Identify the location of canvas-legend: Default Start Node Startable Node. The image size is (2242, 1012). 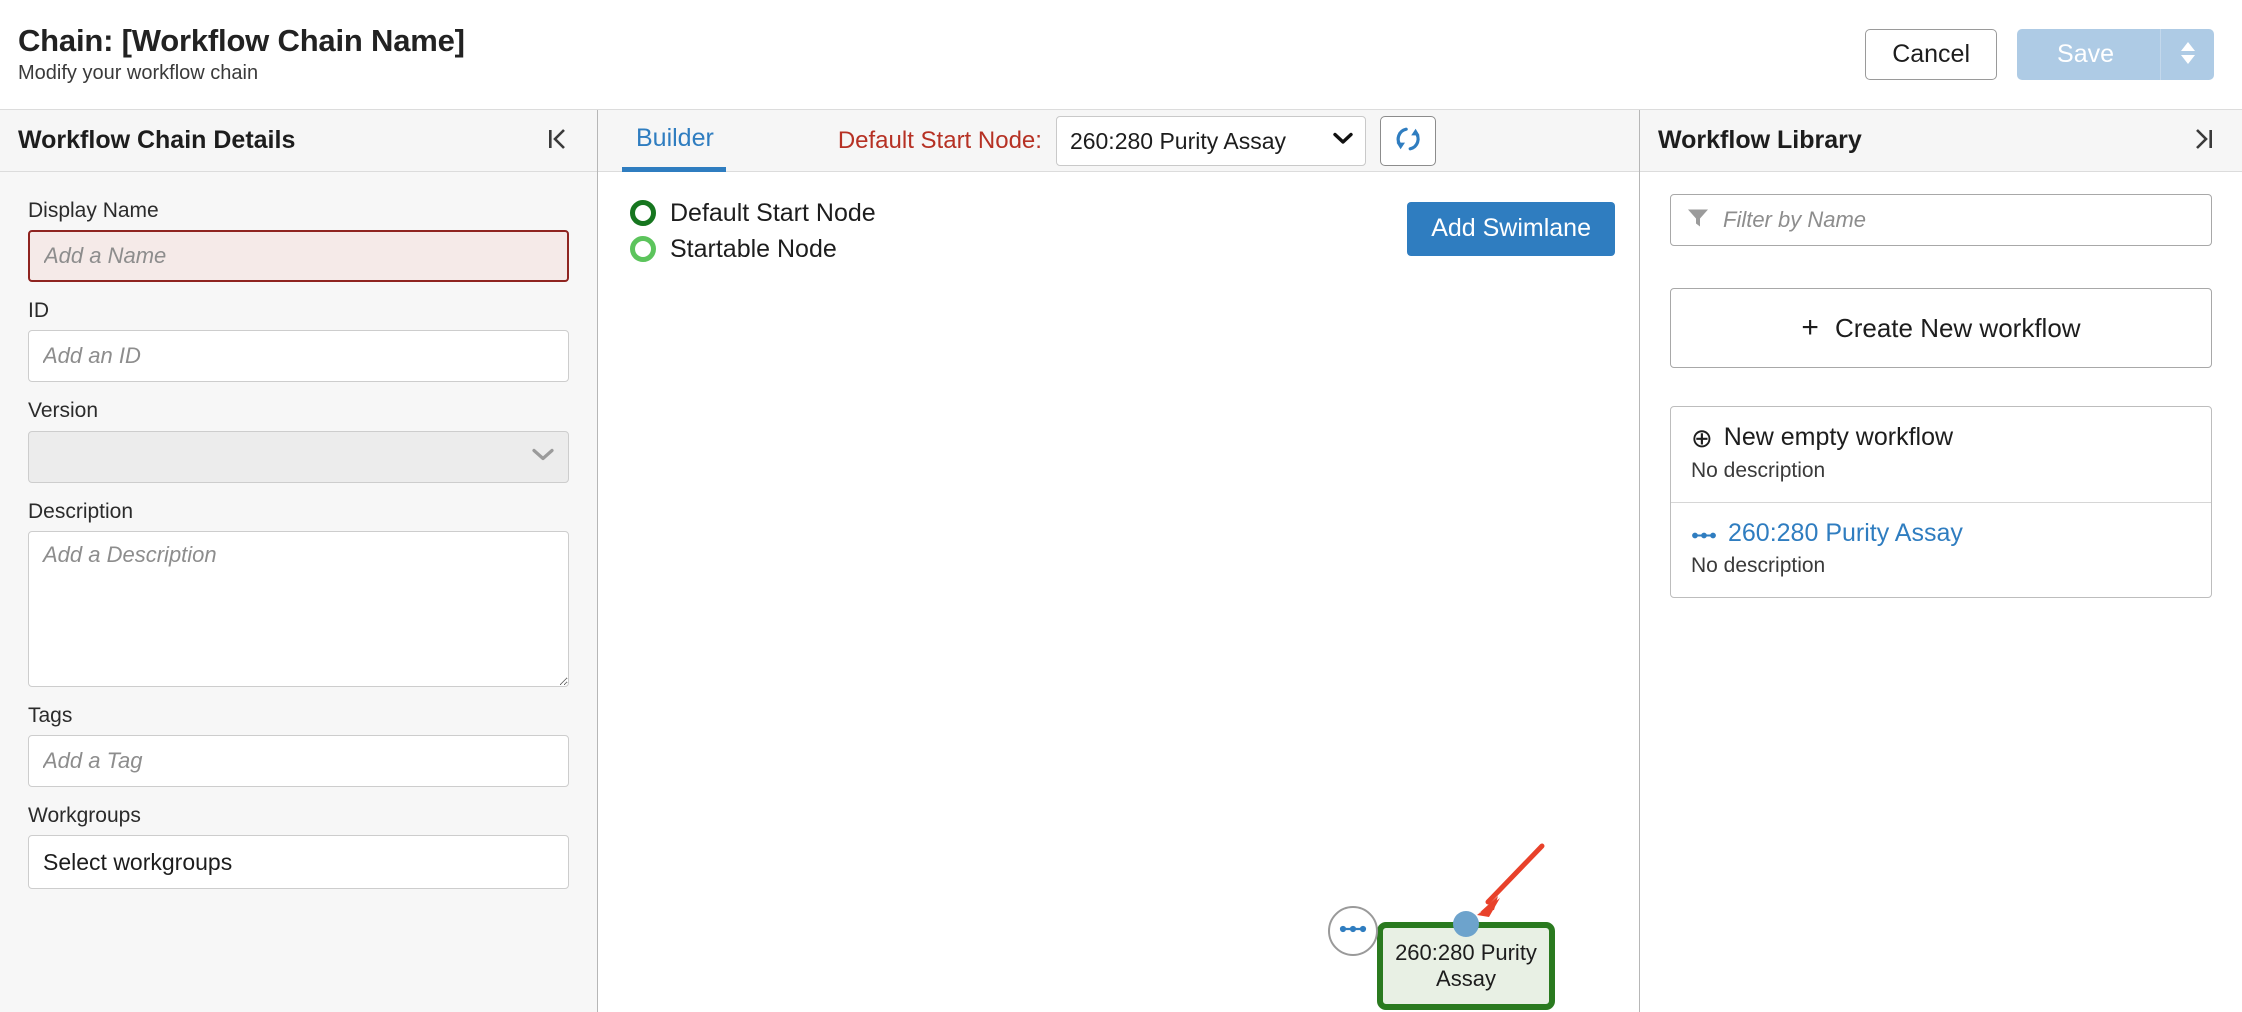
(753, 231).